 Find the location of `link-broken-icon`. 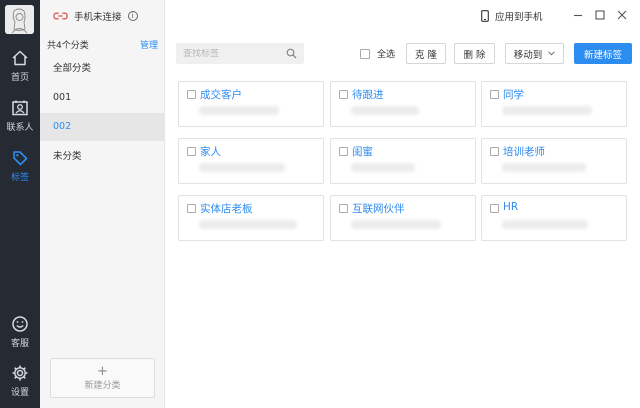

link-broken-icon is located at coordinates (60, 16).